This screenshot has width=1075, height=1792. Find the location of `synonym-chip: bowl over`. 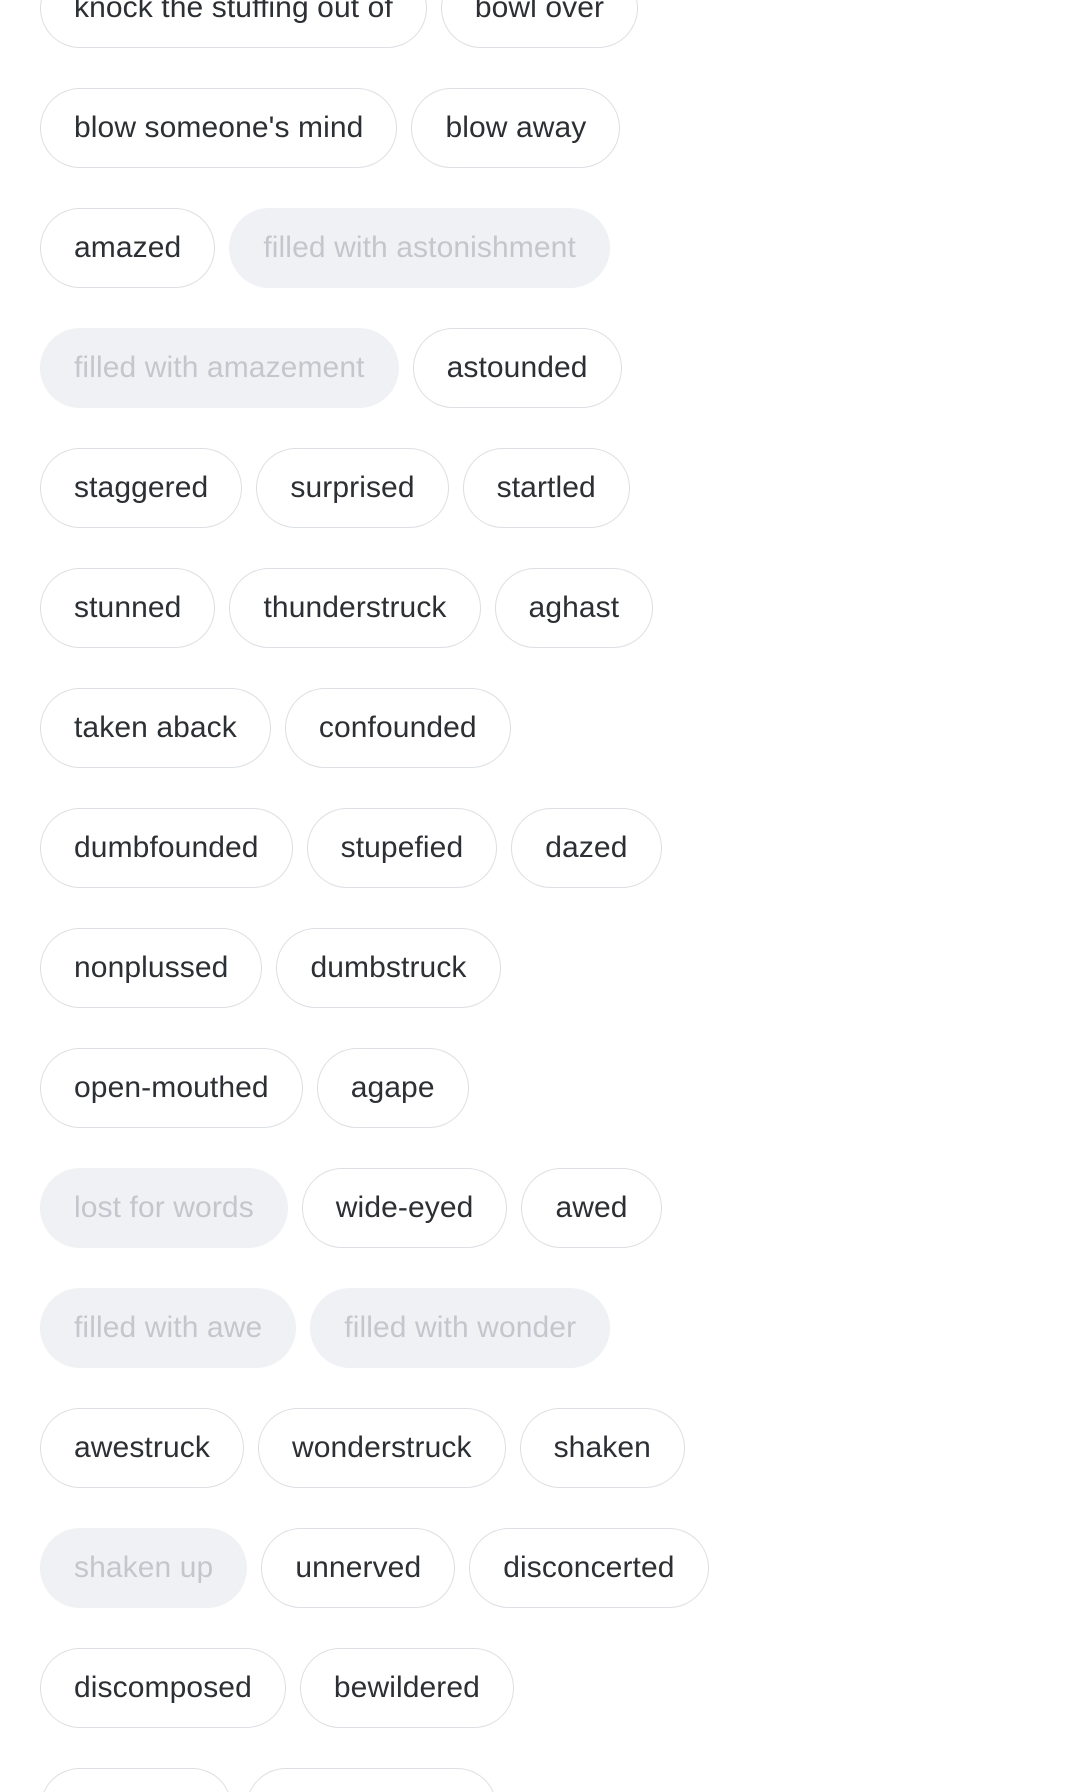

synonym-chip: bowl over is located at coordinates (539, 24).